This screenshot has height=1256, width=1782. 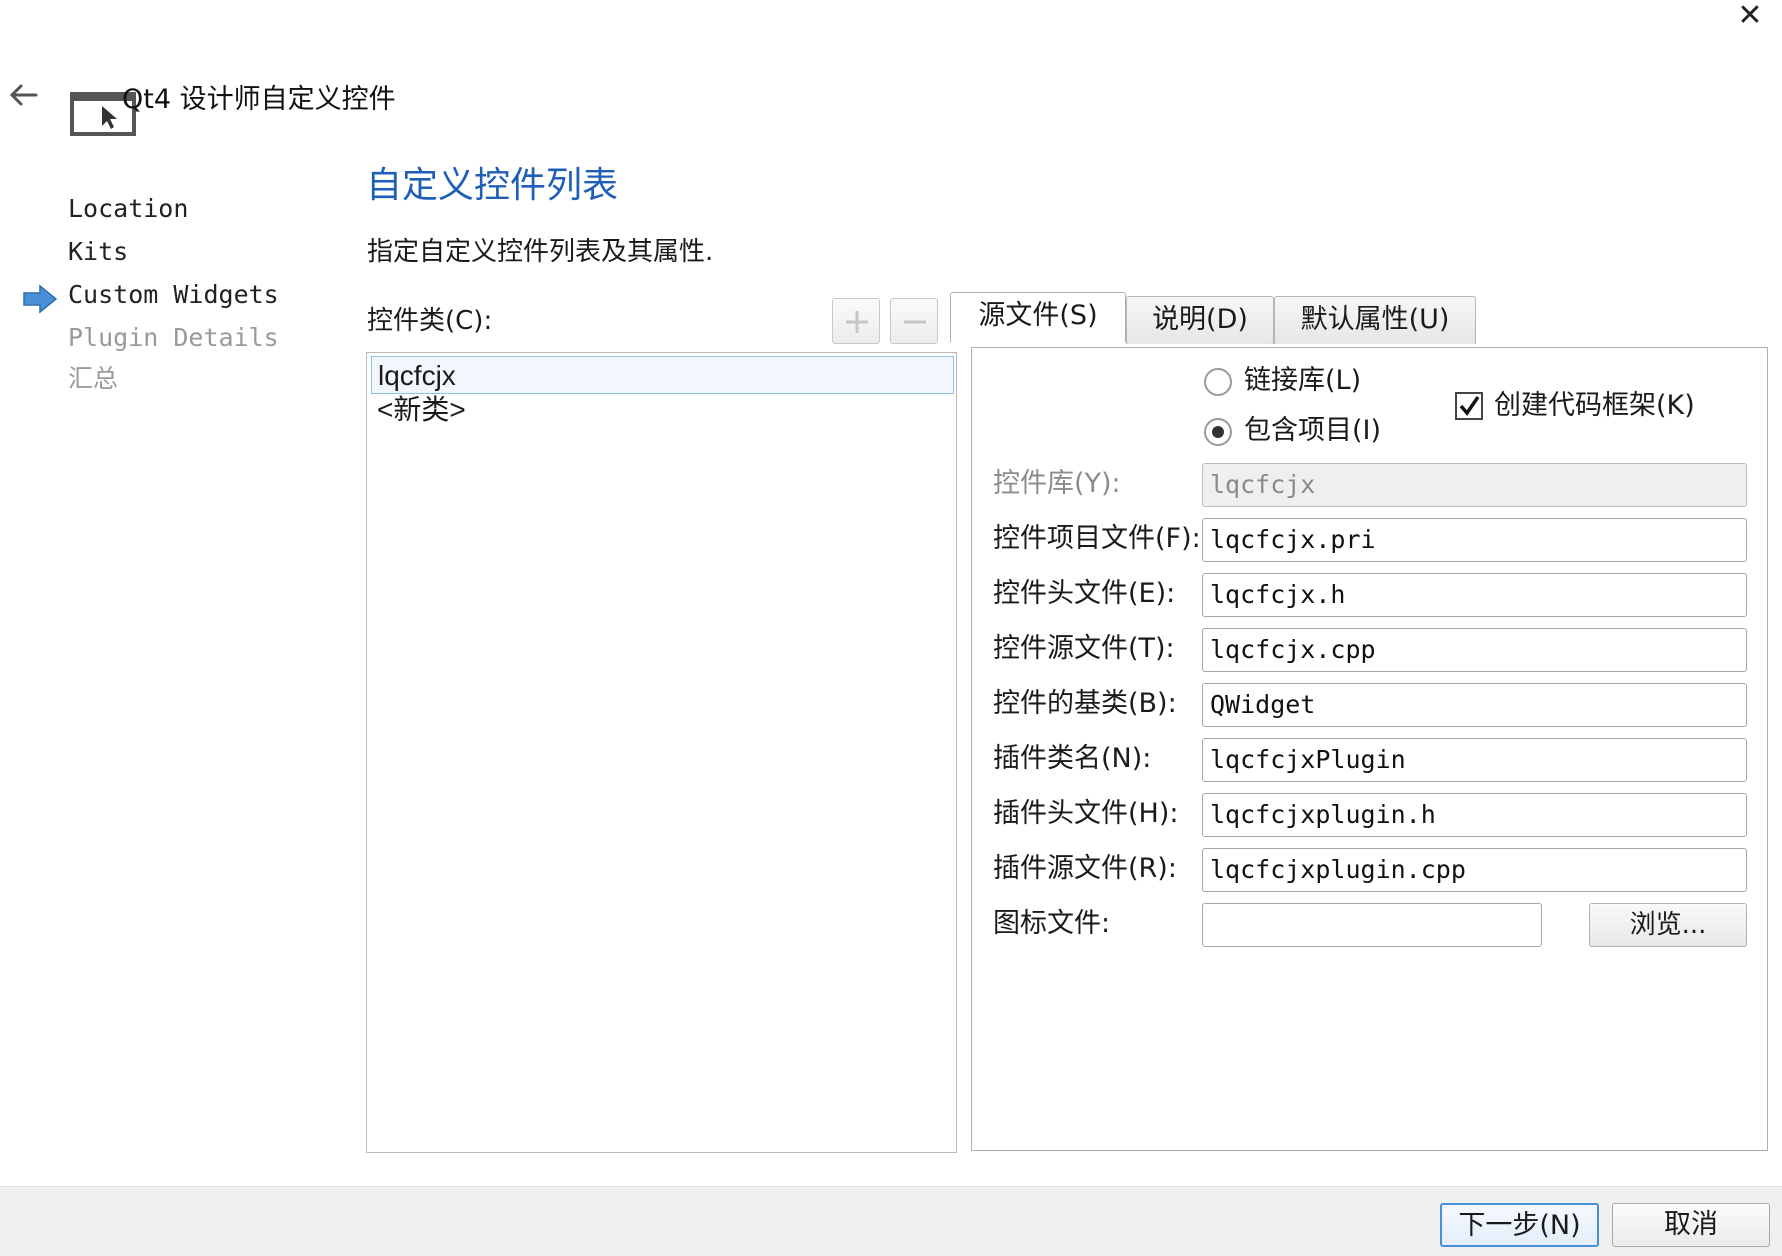 I want to click on plugin-class-name-field: lqcfcjxPlugin, so click(x=1474, y=760).